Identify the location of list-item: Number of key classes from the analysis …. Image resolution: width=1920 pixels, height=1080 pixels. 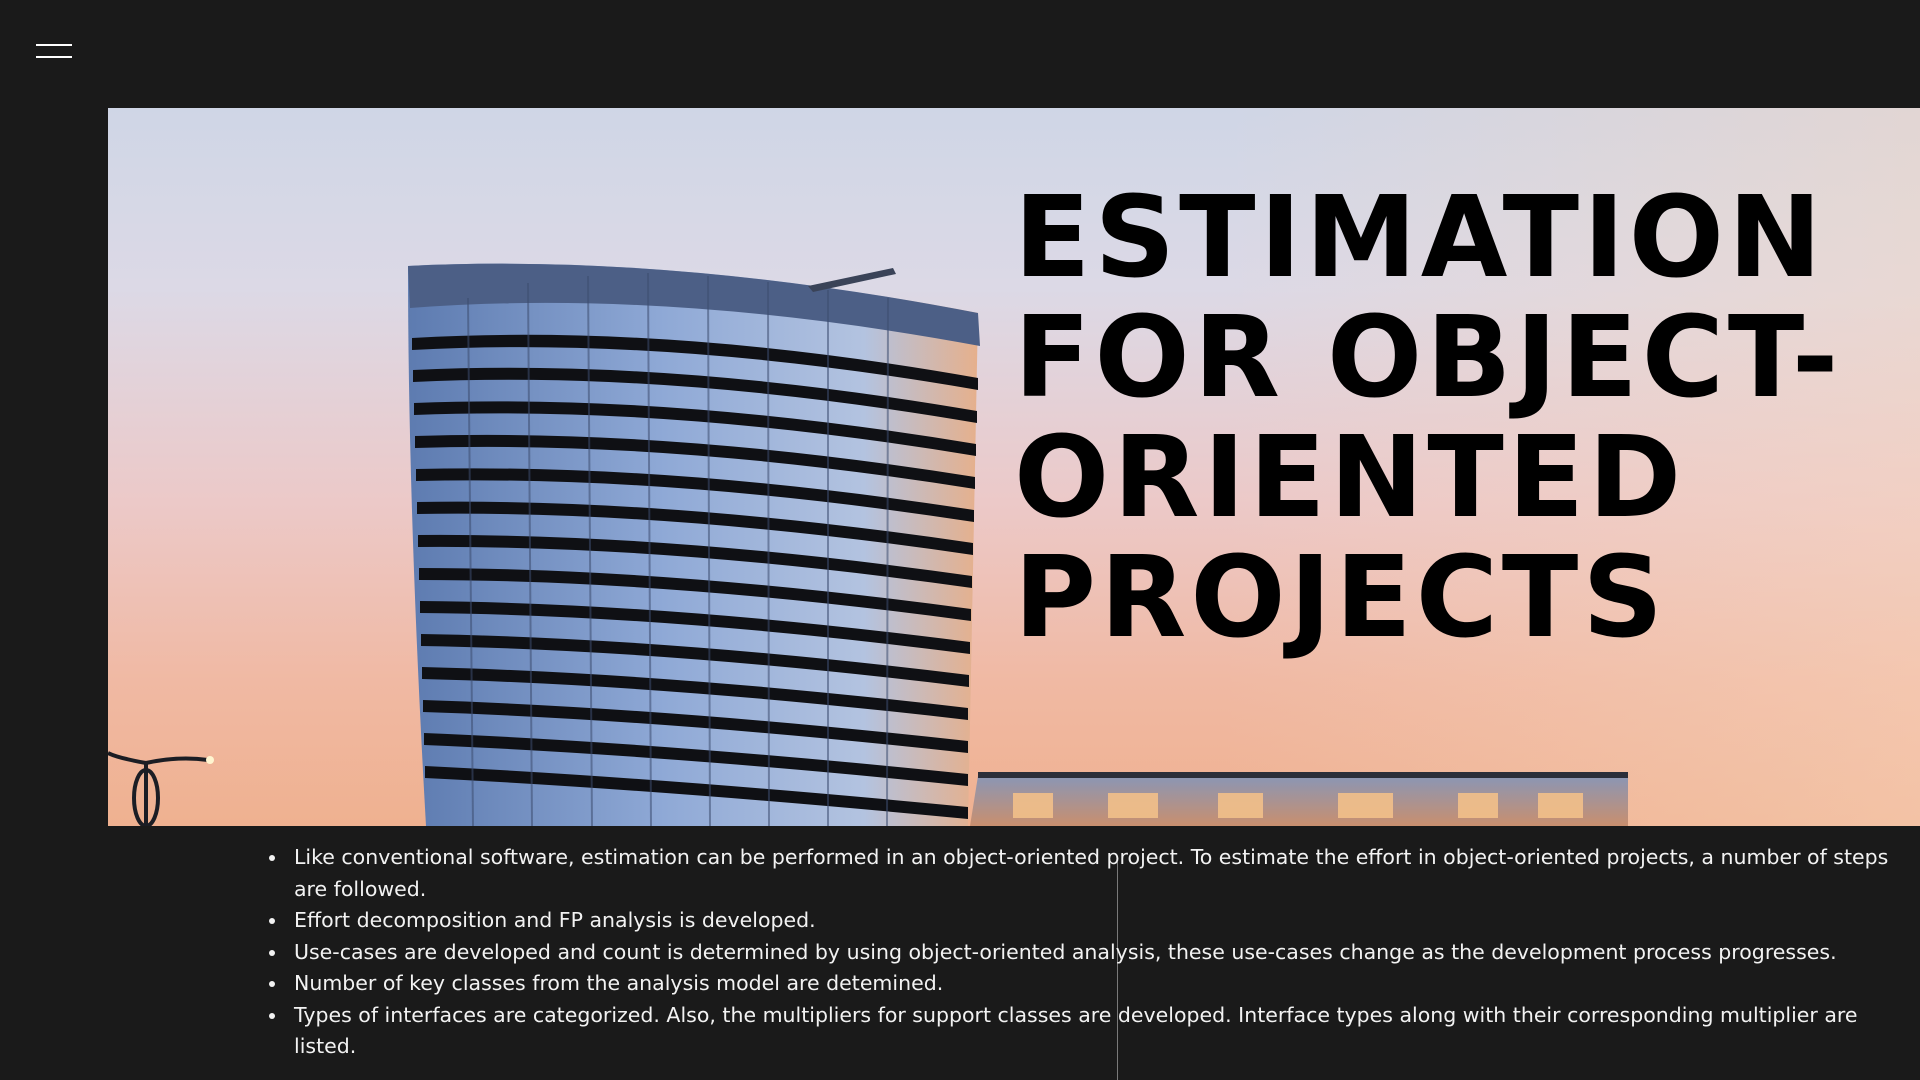
(1096, 984).